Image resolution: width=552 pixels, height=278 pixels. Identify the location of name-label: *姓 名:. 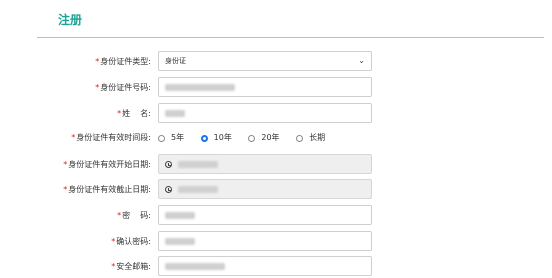
(134, 113).